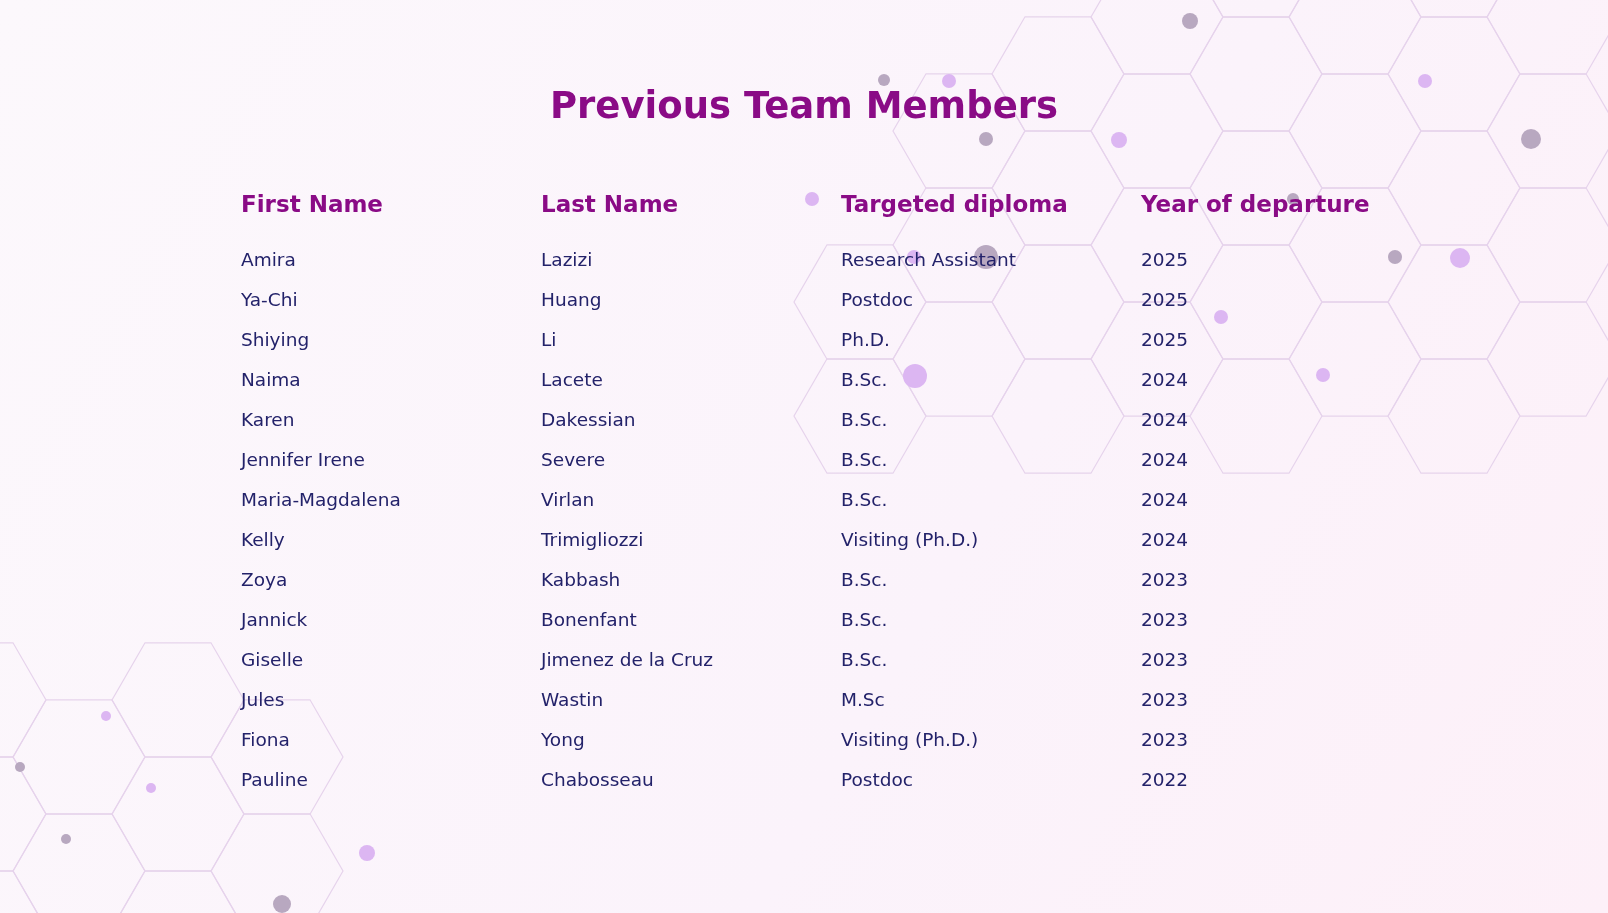  What do you see at coordinates (574, 460) in the screenshot?
I see `table-cell-text: Severe` at bounding box center [574, 460].